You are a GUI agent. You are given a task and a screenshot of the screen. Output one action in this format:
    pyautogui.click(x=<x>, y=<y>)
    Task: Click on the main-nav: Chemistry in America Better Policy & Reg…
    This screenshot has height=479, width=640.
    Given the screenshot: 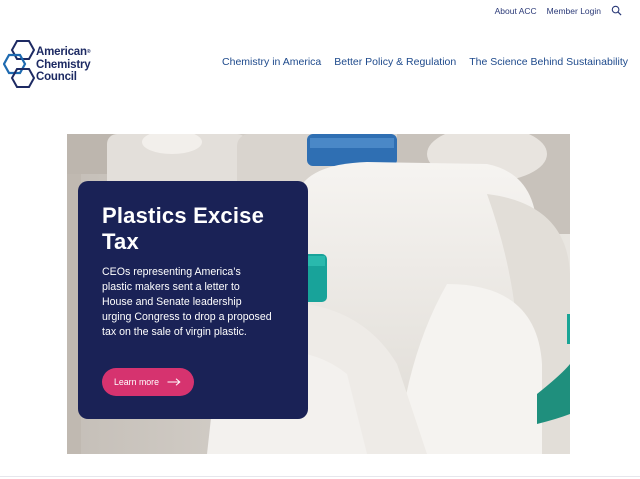 What is the action you would take?
    pyautogui.click(x=425, y=62)
    